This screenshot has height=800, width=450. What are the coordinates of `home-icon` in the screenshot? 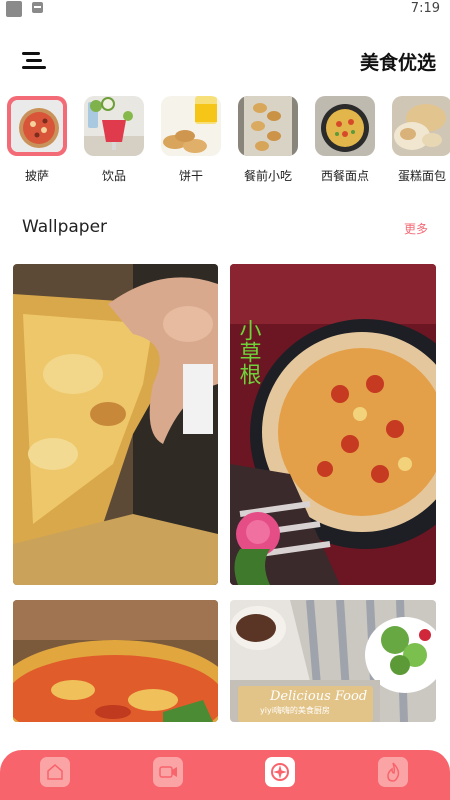 It's located at (55, 772).